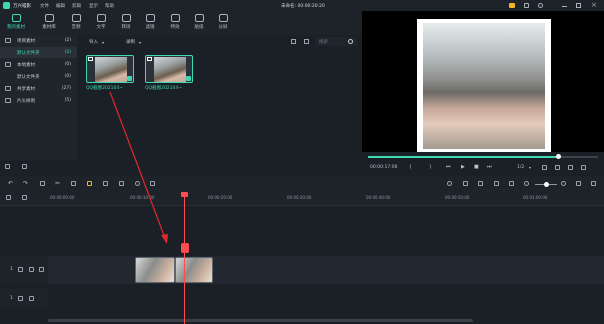  What do you see at coordinates (8, 197) in the screenshot?
I see `add-track-row-icon` at bounding box center [8, 197].